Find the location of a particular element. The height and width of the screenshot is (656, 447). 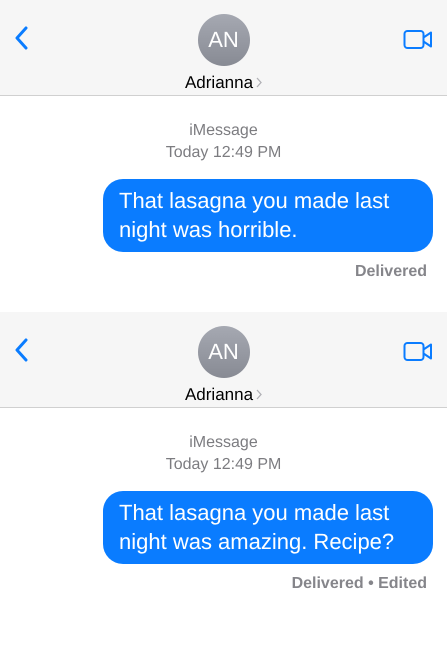

message-bubble: That lasagna you made last night was amazing. Recipe? is located at coordinates (268, 527).